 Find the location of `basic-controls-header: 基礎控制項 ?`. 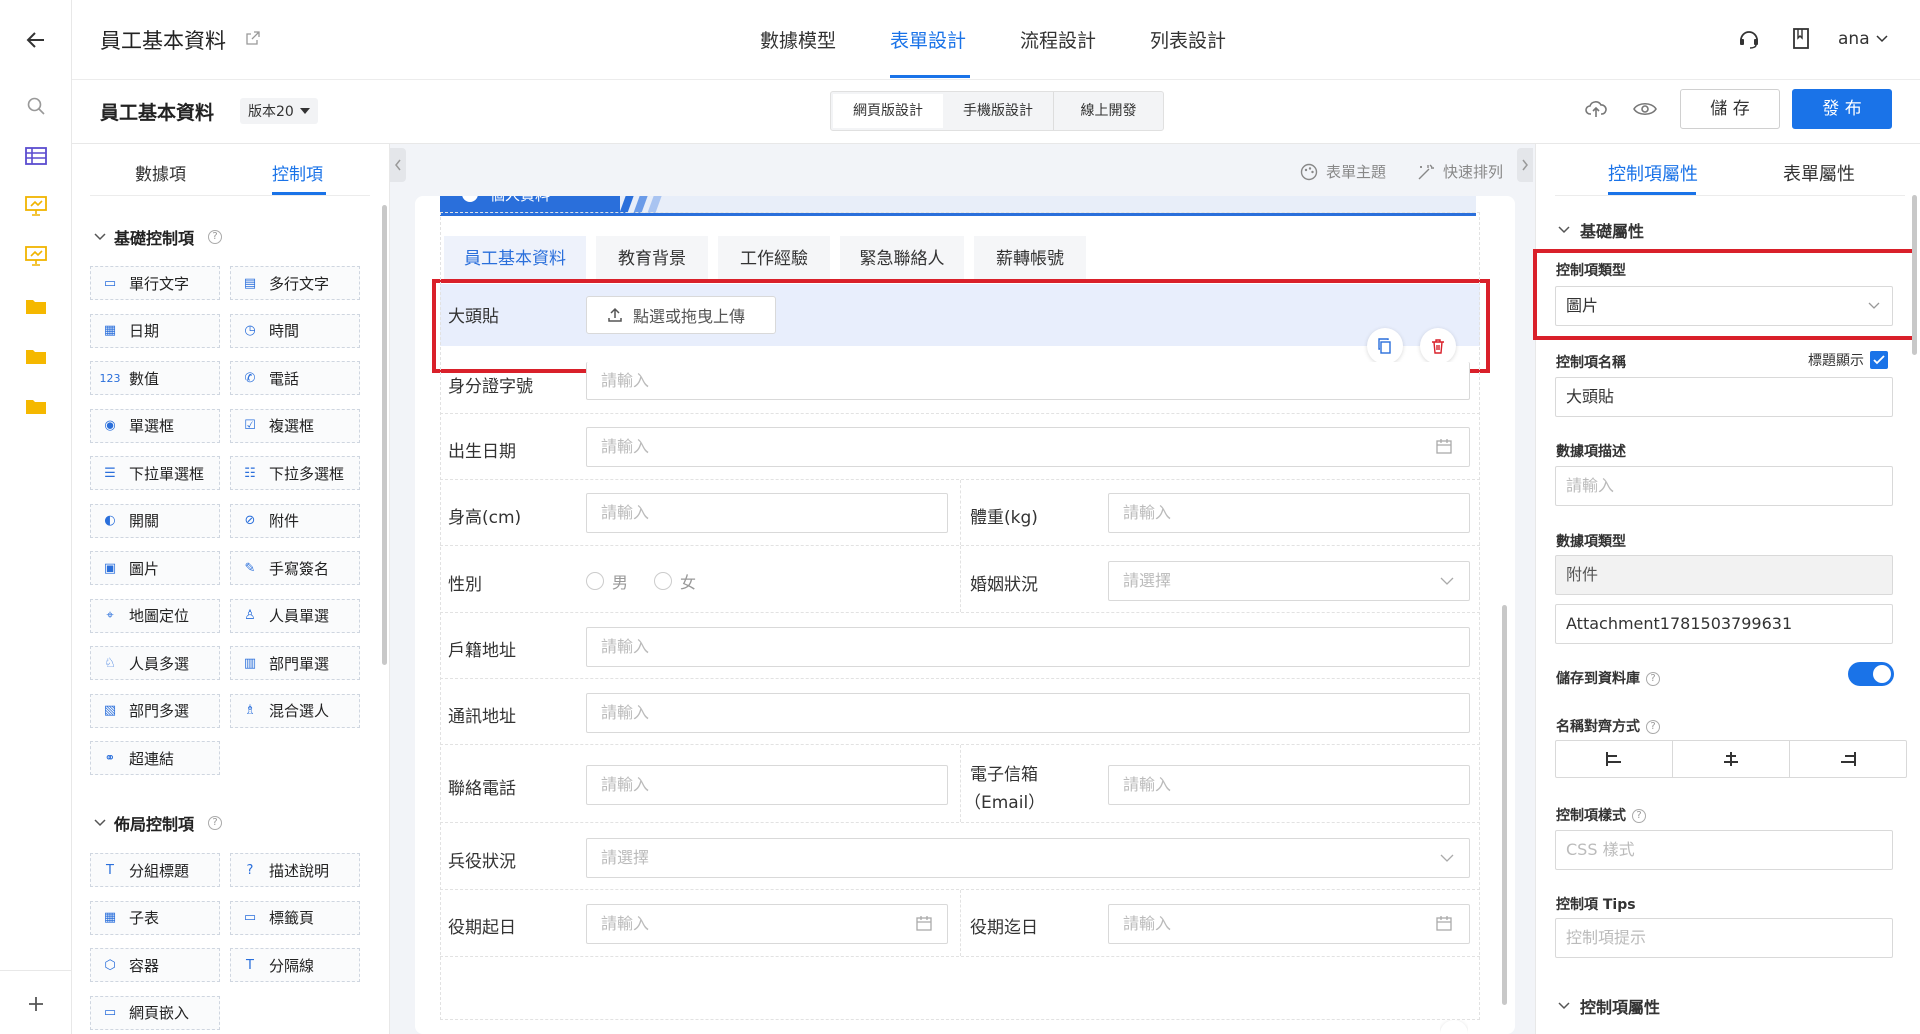

basic-controls-header: 基礎控制項 ? is located at coordinates (158, 237).